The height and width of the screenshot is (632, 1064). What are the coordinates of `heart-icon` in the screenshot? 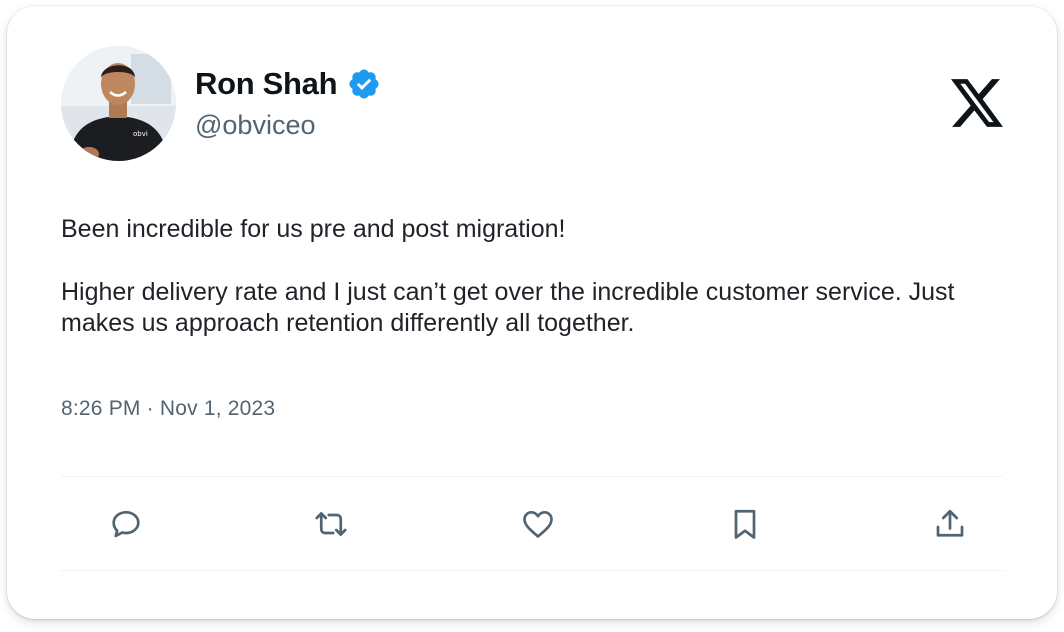 It's located at (538, 524).